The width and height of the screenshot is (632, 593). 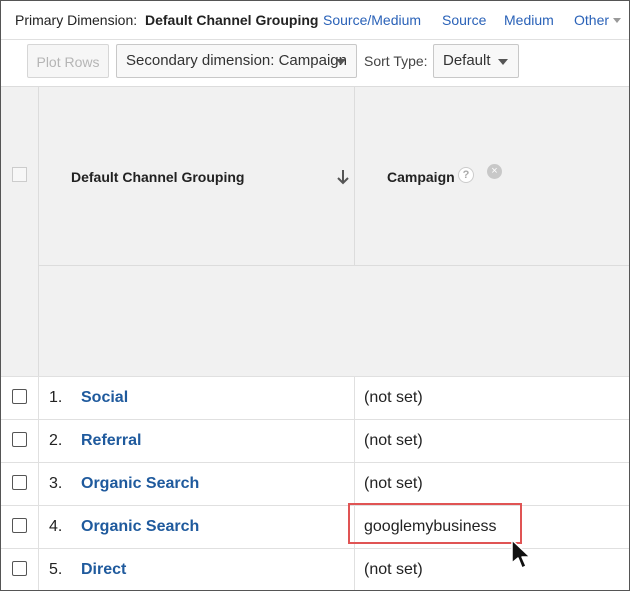 I want to click on table-row: 4. Organic Search googlemybusiness, so click(x=315, y=527).